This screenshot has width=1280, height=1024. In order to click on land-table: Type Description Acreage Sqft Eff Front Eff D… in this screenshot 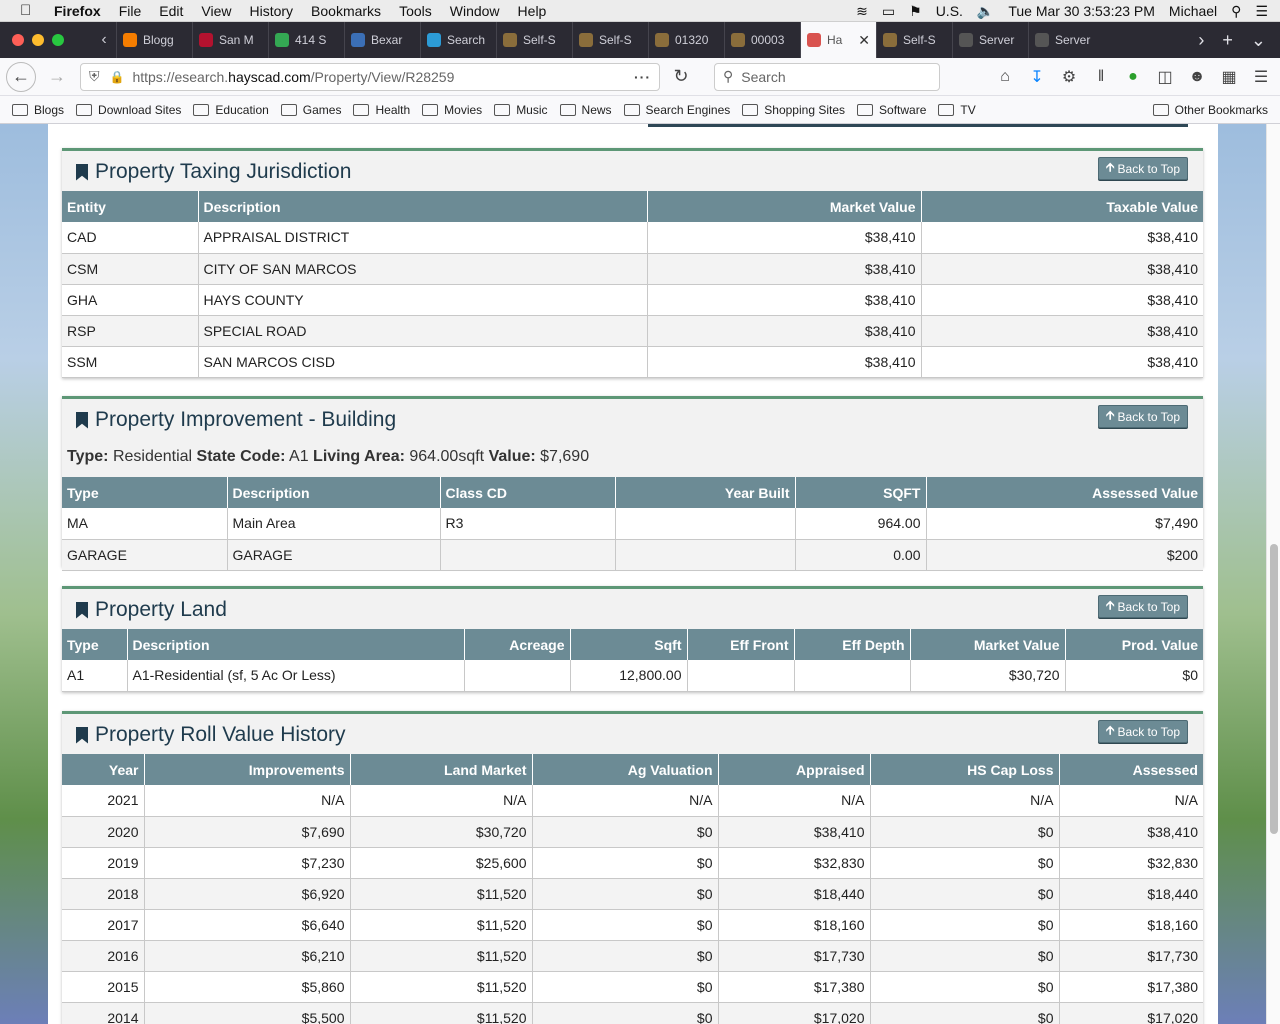, I will do `click(632, 660)`.